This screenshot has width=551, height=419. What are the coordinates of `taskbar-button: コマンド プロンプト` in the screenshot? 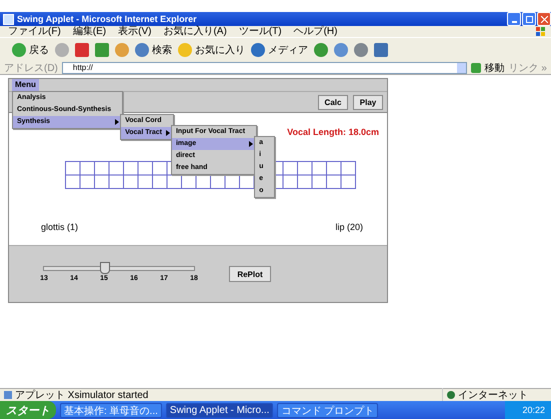 It's located at (327, 410).